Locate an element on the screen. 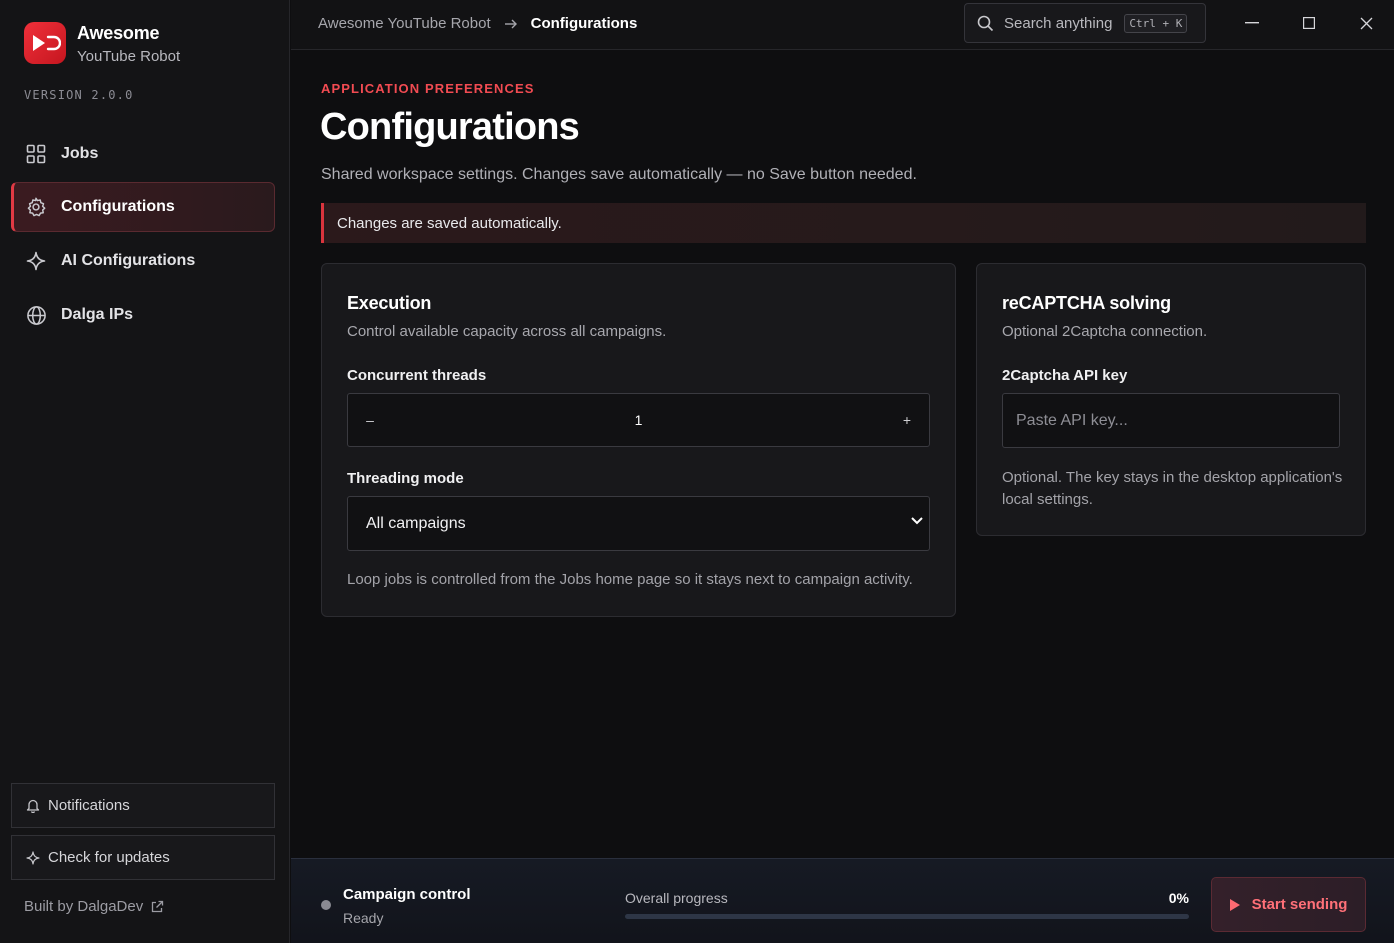 This screenshot has width=1394, height=943. notifications-label: Notifications is located at coordinates (89, 805).